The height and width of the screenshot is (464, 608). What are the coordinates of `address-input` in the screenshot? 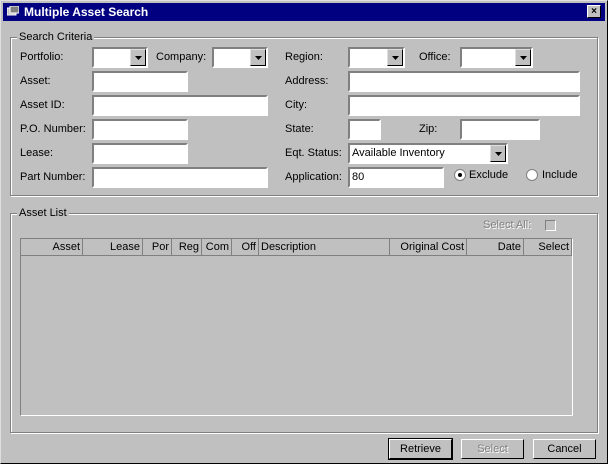 It's located at (464, 81).